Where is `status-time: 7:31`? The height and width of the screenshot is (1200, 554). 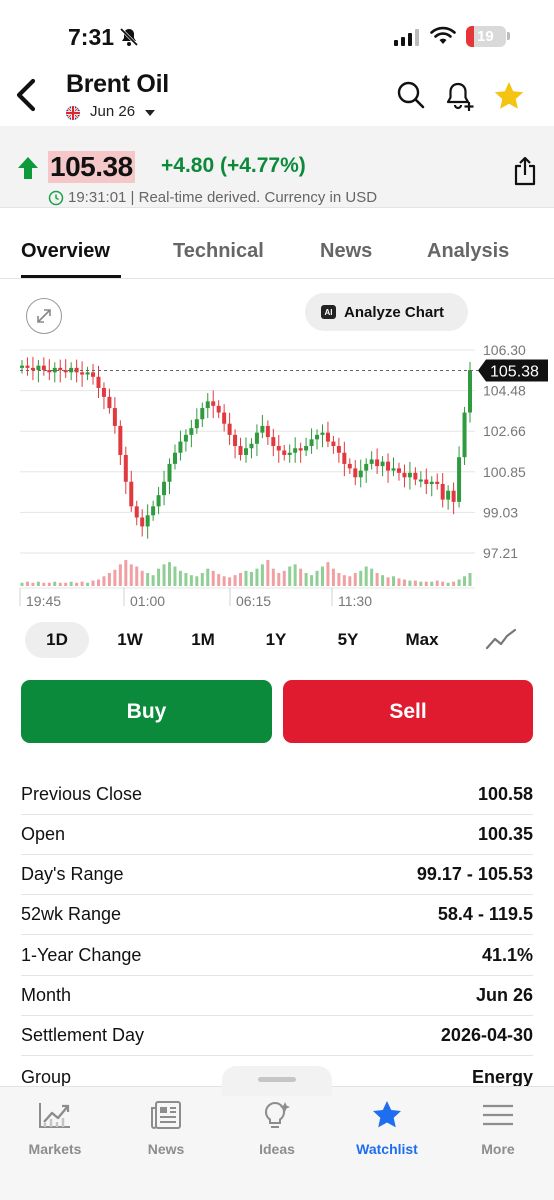 status-time: 7:31 is located at coordinates (91, 37).